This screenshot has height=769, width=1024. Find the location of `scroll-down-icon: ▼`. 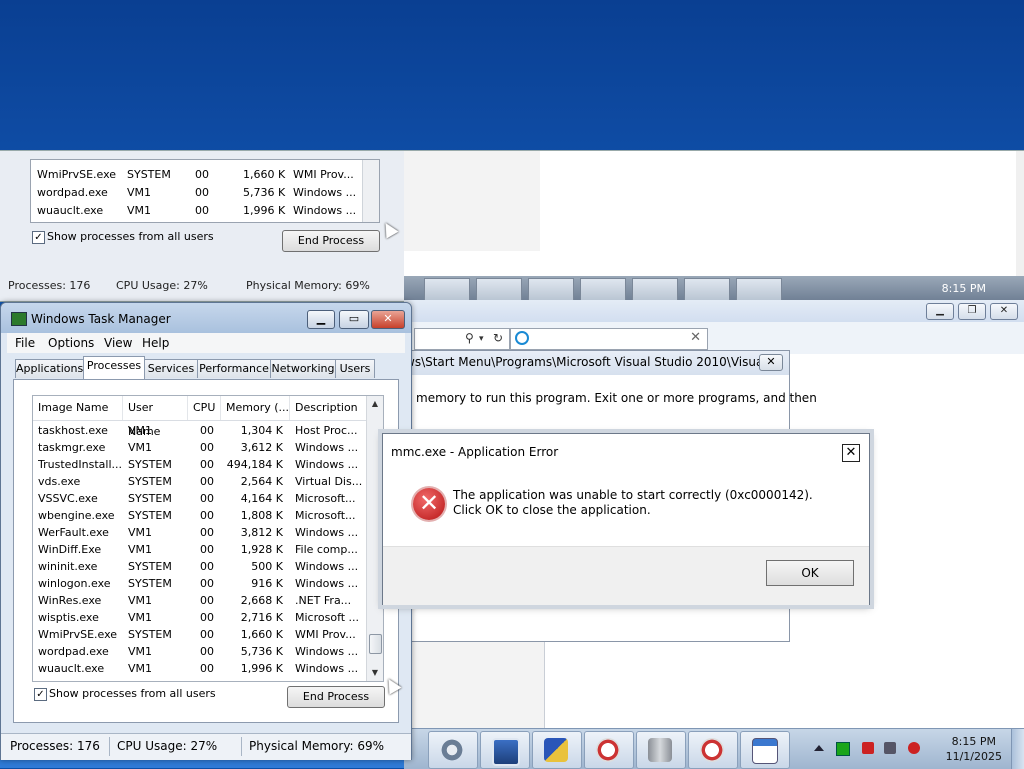

scroll-down-icon: ▼ is located at coordinates (375, 673).